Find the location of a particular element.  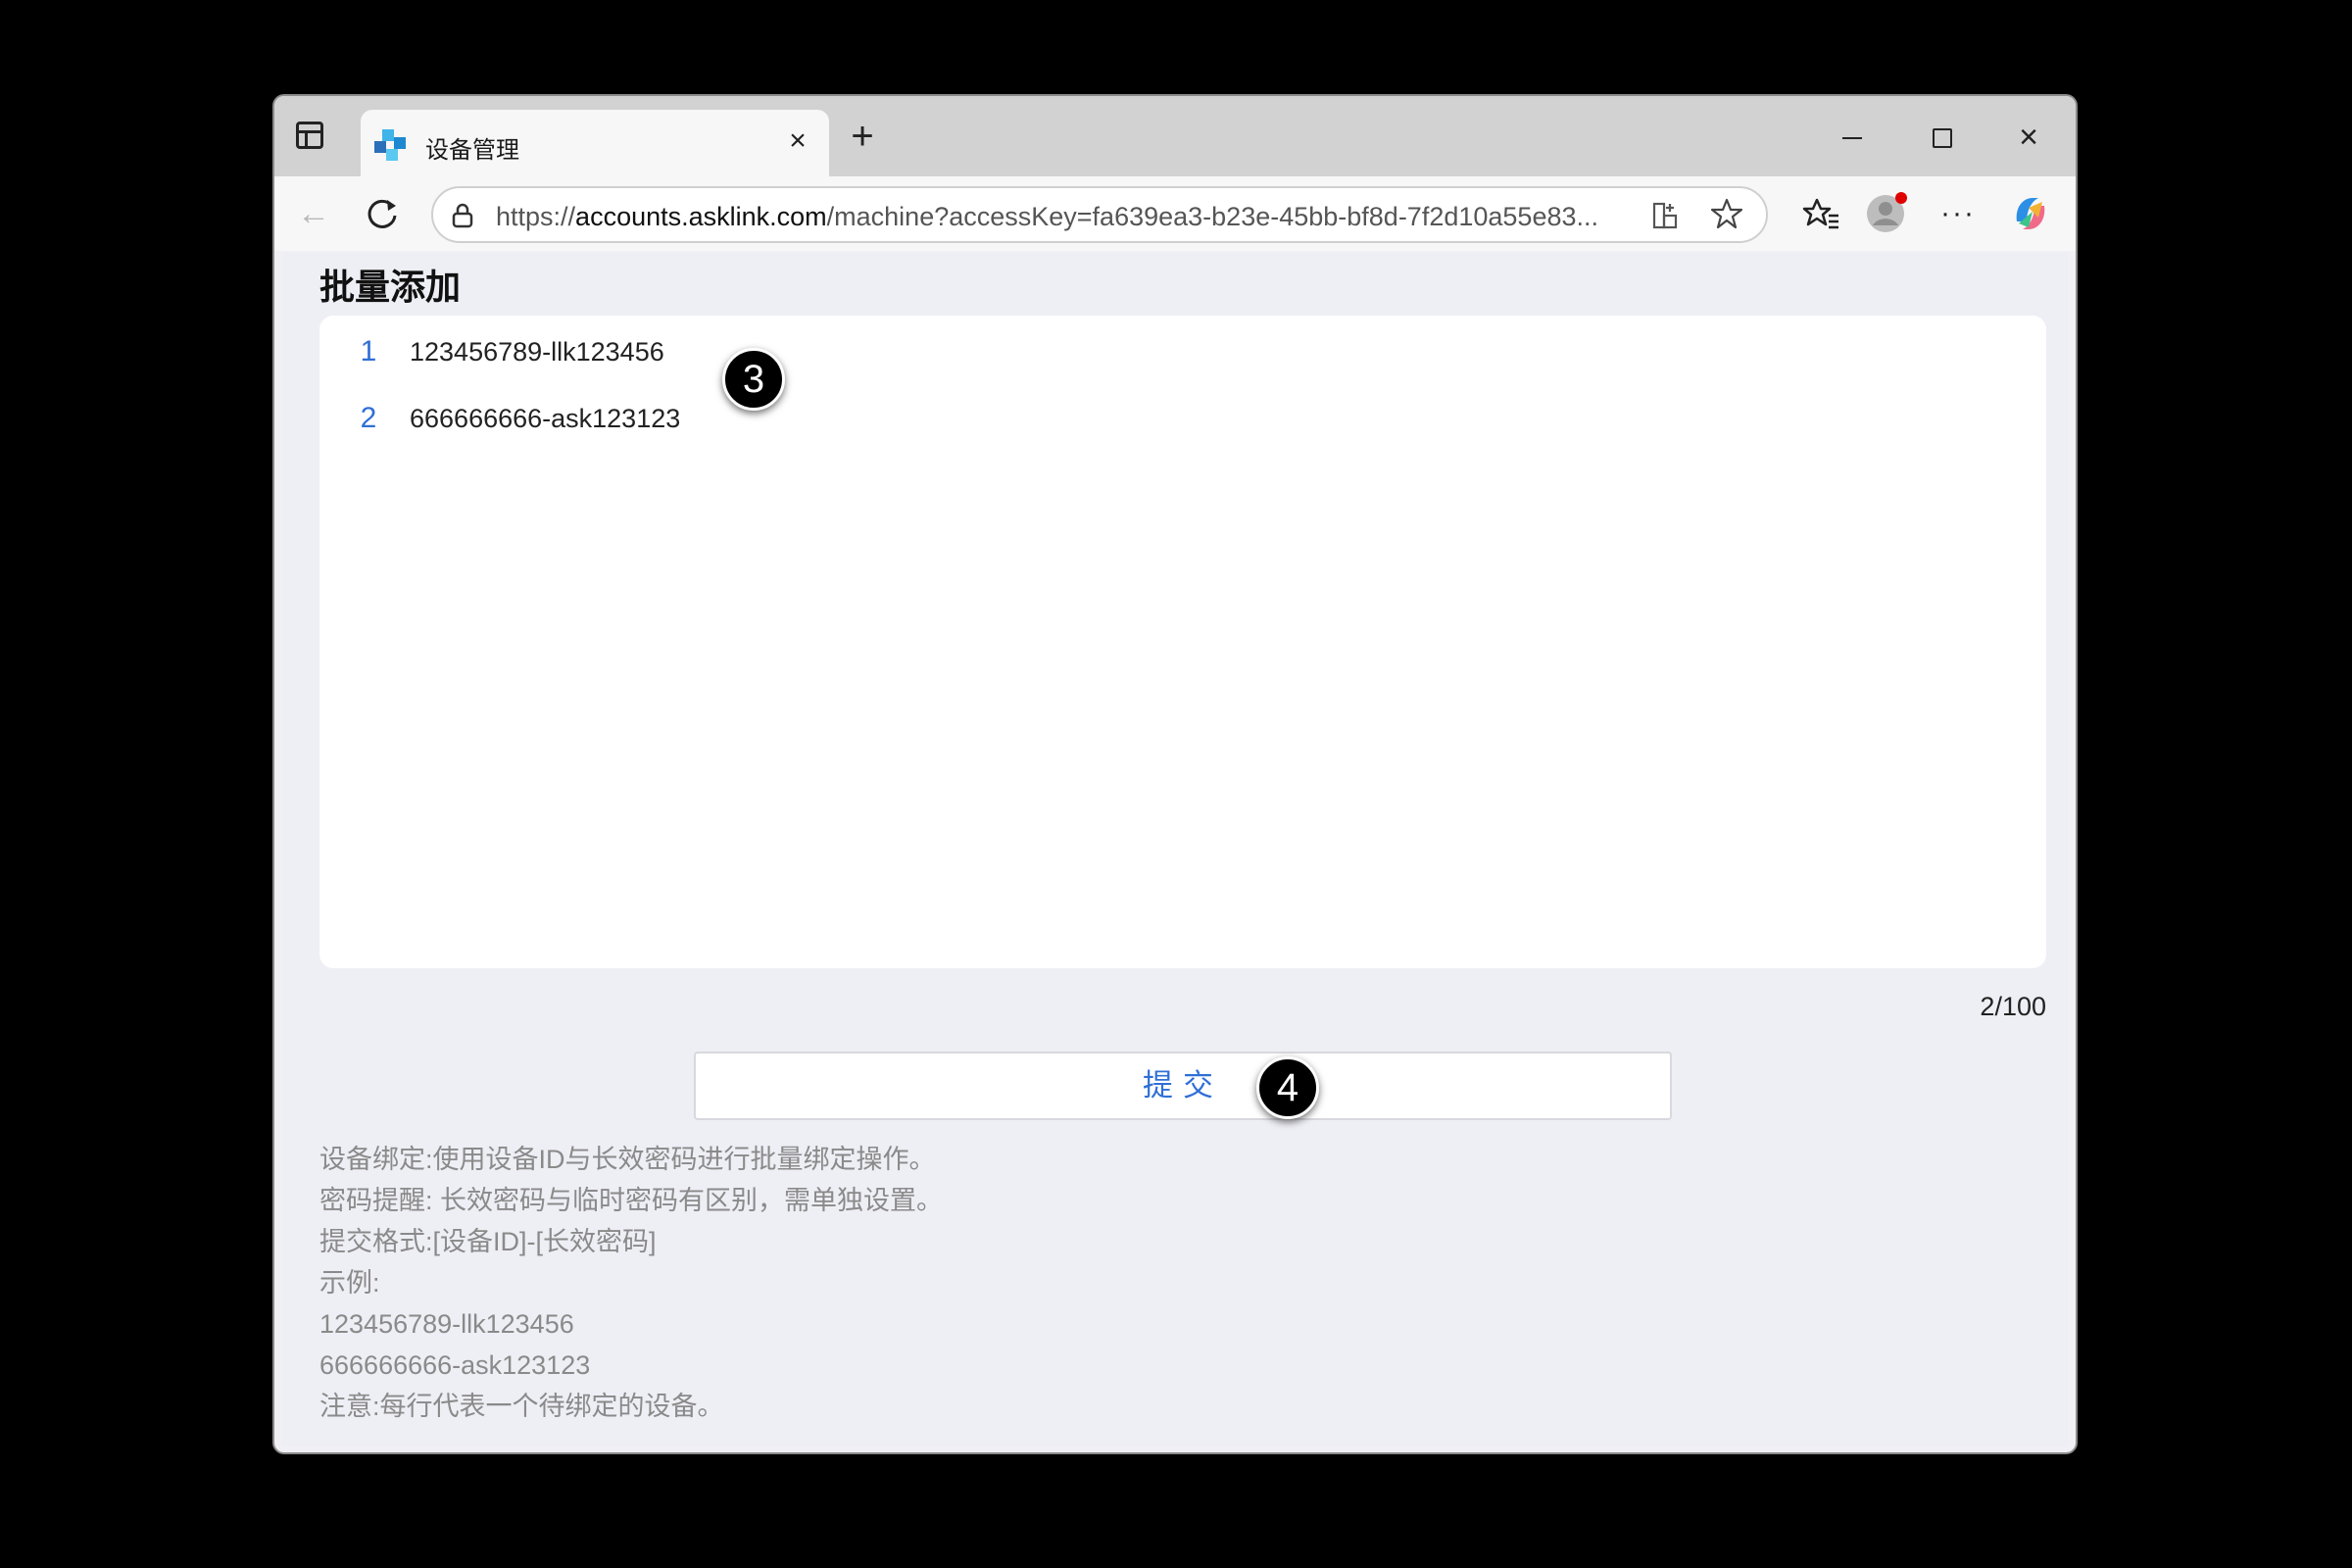

line-number: 2 is located at coordinates (368, 418).